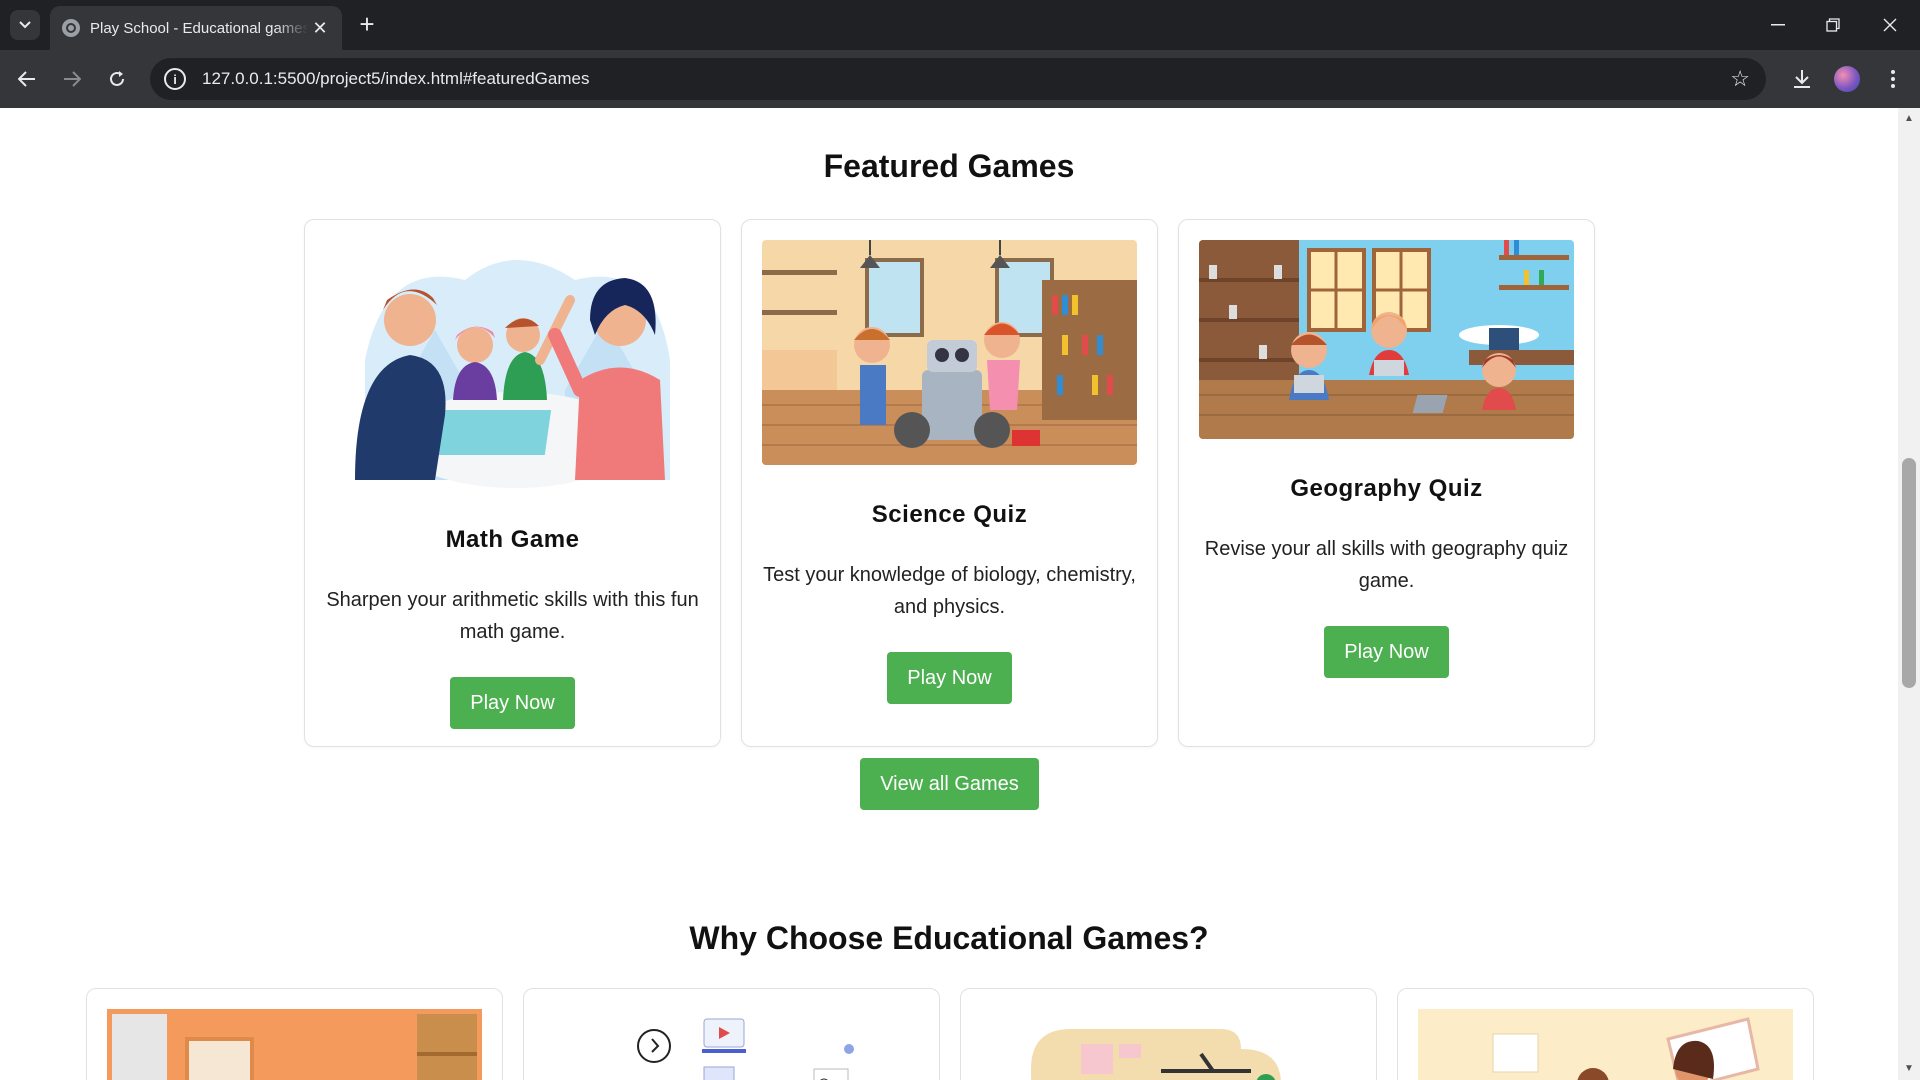  I want to click on restore-icon, so click(1833, 25).